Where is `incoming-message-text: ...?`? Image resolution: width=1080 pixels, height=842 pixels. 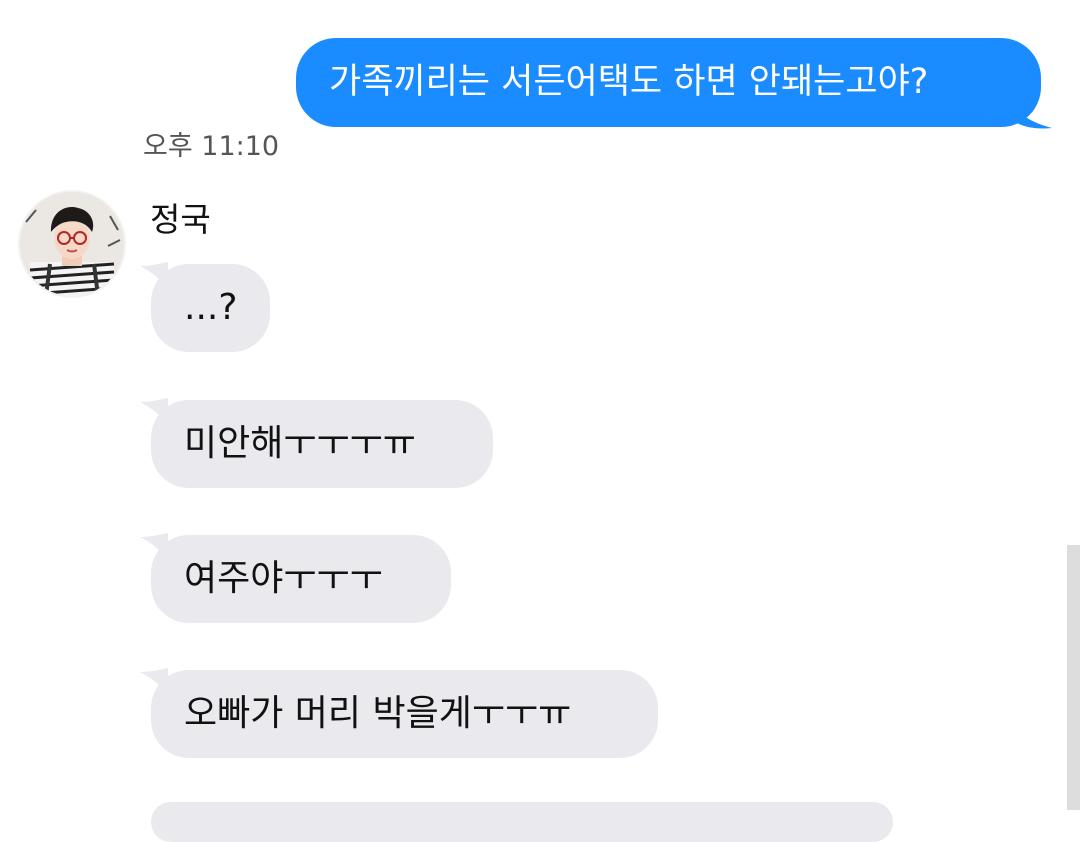 incoming-message-text: ...? is located at coordinates (211, 307).